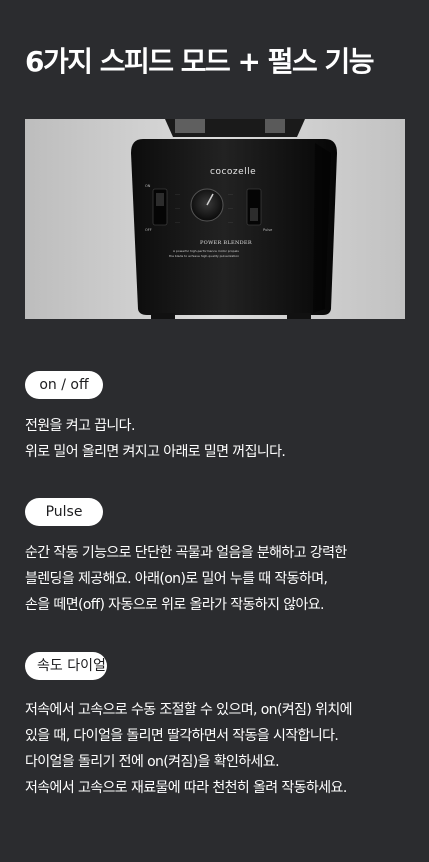  I want to click on text-line: 전원을 켜고 끕니다., so click(80, 426).